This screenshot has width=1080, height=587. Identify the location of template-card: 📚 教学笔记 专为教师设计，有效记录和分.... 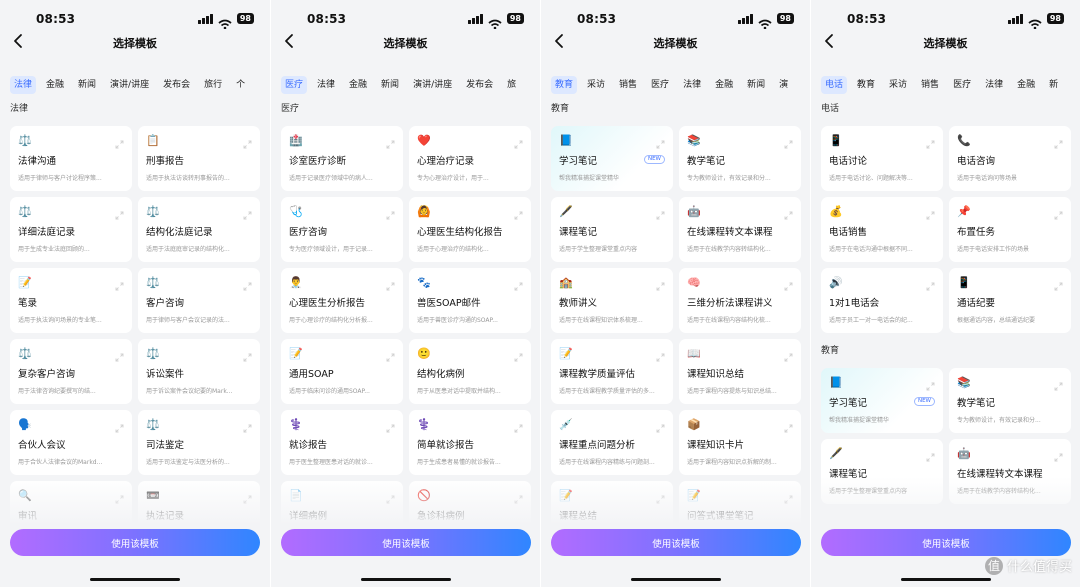
(740, 158).